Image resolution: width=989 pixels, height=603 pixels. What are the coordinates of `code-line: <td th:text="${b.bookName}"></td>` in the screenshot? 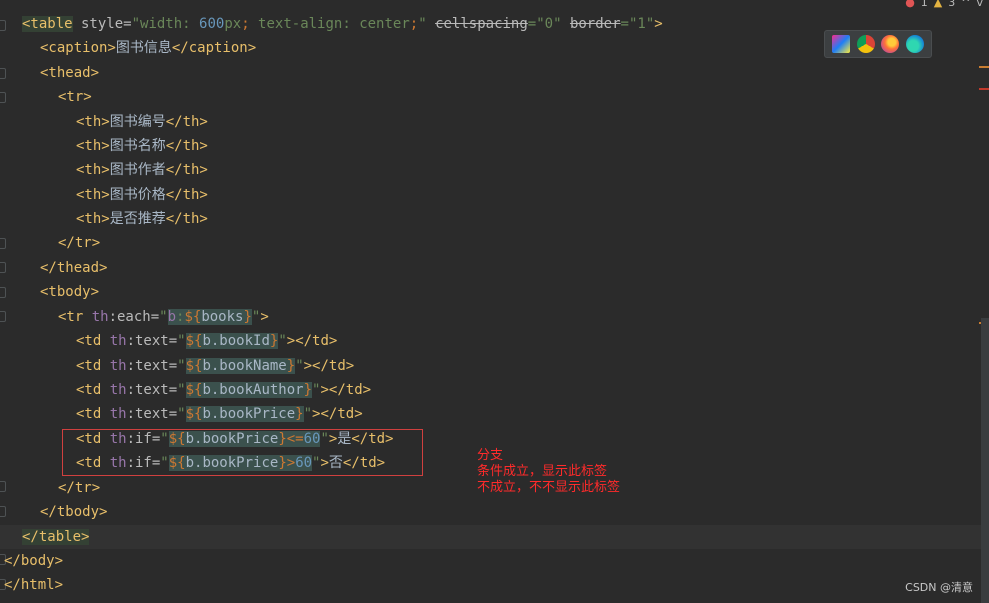 It's located at (215, 366).